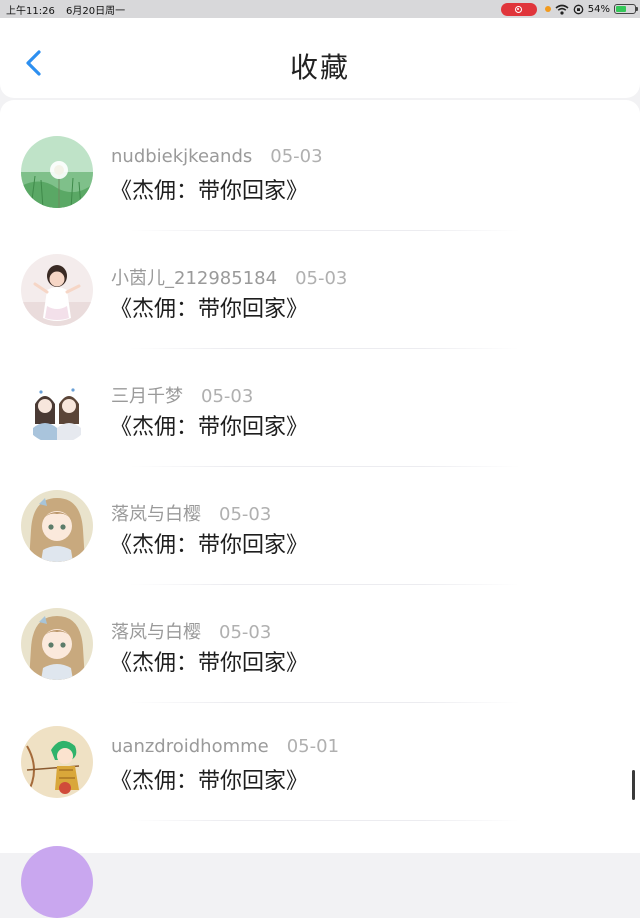  Describe the element at coordinates (190, 746) in the screenshot. I see `item-username: uanzdroidhomme` at that location.